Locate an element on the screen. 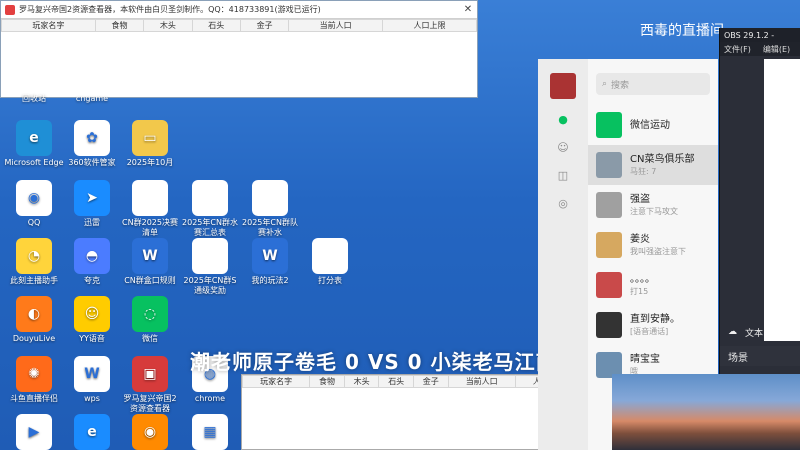  close-icon: ✕ is located at coordinates (468, 9).